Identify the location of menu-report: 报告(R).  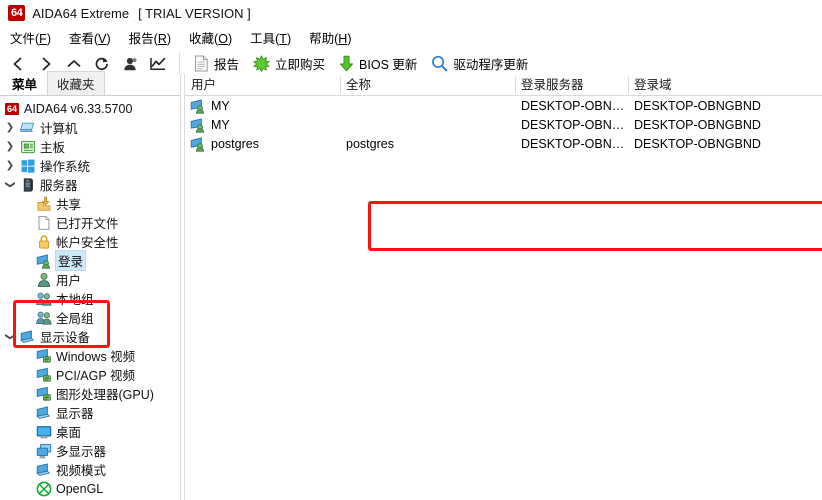
(150, 37).